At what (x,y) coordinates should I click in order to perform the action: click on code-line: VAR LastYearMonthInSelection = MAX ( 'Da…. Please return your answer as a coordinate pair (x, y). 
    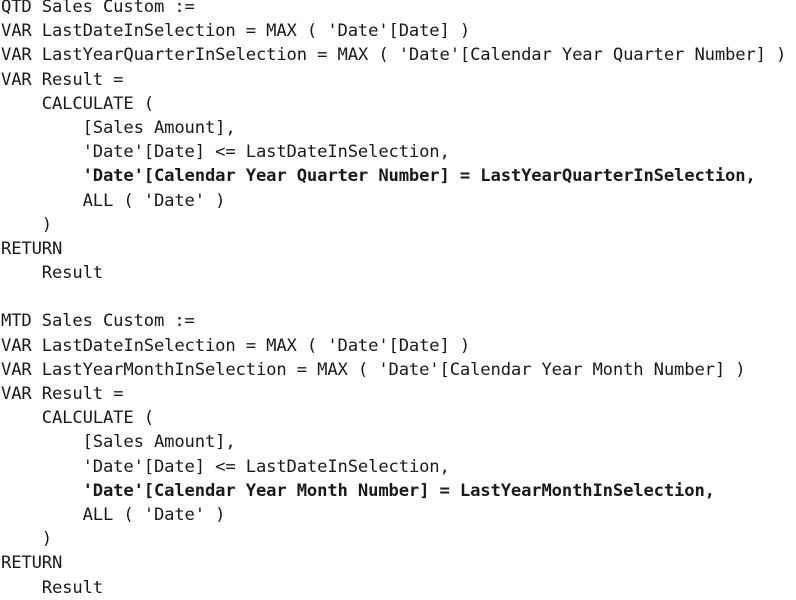
    Looking at the image, I should click on (373, 369).